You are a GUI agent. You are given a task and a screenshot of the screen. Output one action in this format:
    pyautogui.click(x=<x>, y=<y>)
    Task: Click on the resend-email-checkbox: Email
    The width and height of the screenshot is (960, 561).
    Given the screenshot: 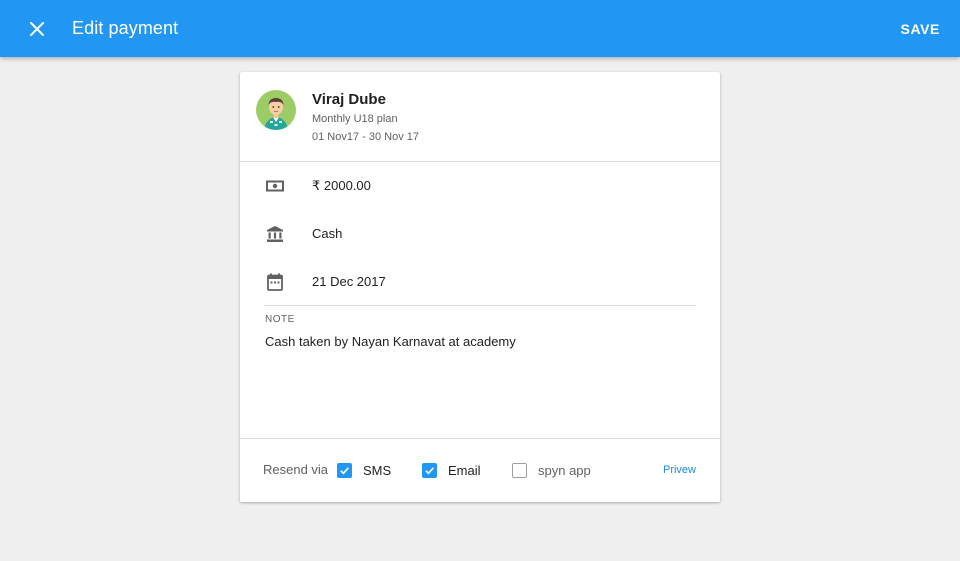 What is the action you would take?
    pyautogui.click(x=451, y=470)
    